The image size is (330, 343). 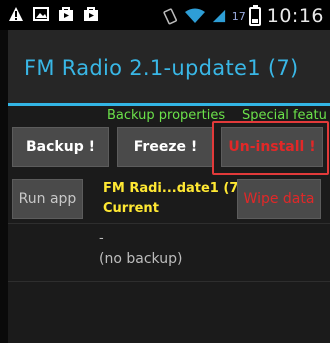 I want to click on battery-percent: 17, so click(x=238, y=16).